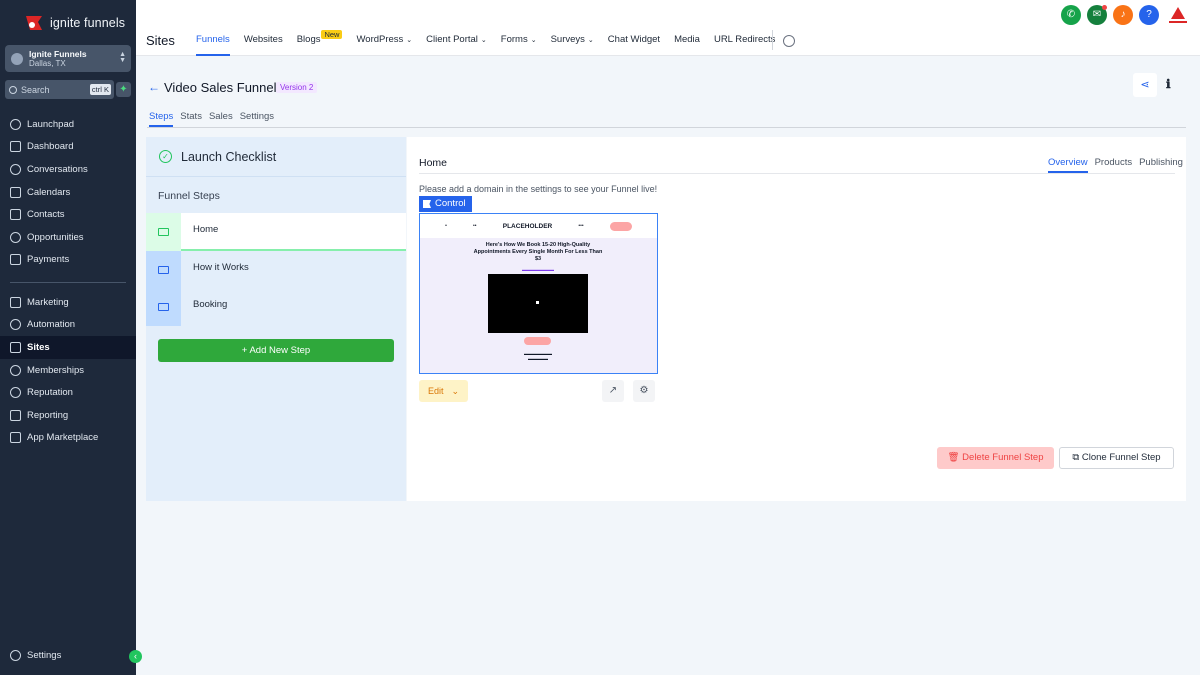 The image size is (1200, 675). Describe the element at coordinates (433, 163) in the screenshot. I see `step-title: Home` at that location.